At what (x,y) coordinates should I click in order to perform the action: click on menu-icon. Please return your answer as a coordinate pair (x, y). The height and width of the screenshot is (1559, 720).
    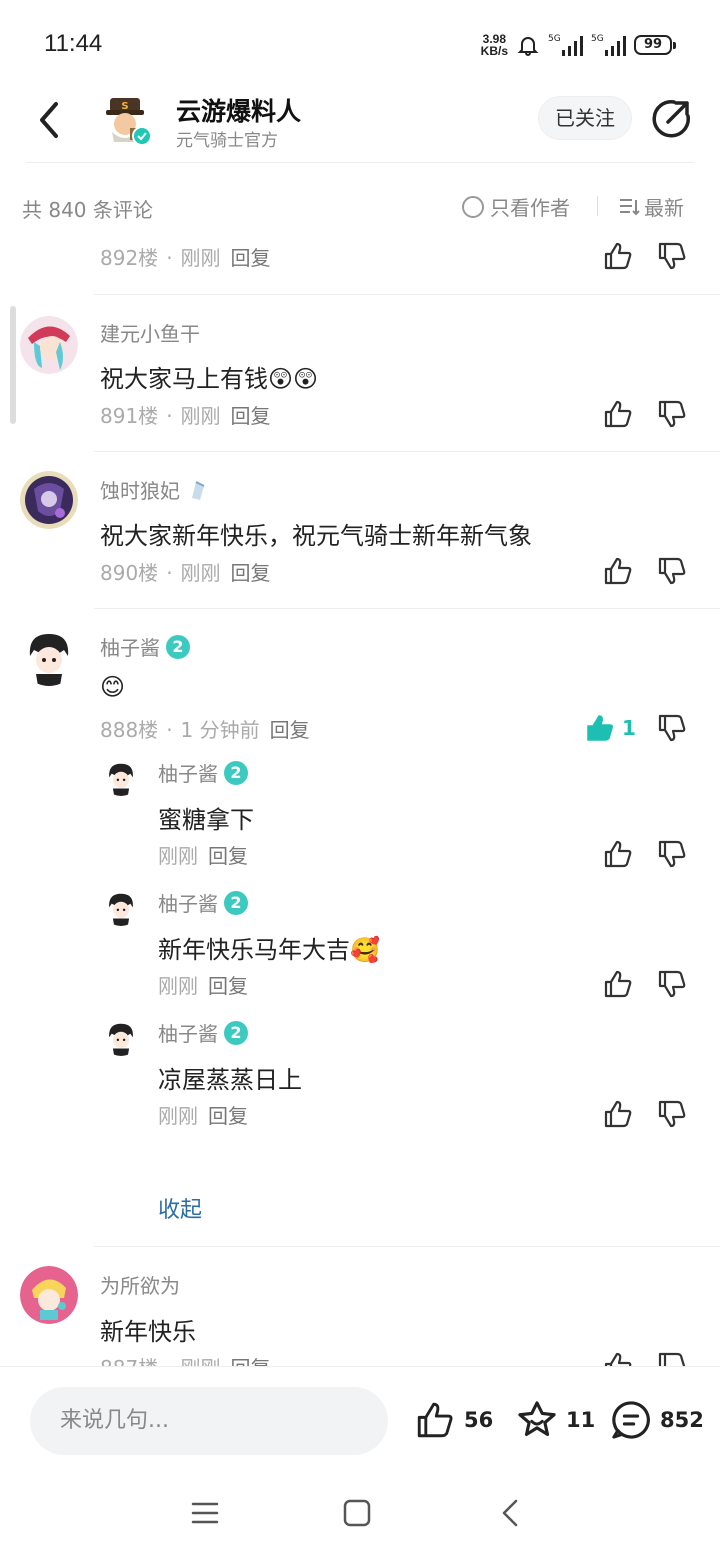
    Looking at the image, I should click on (205, 1513).